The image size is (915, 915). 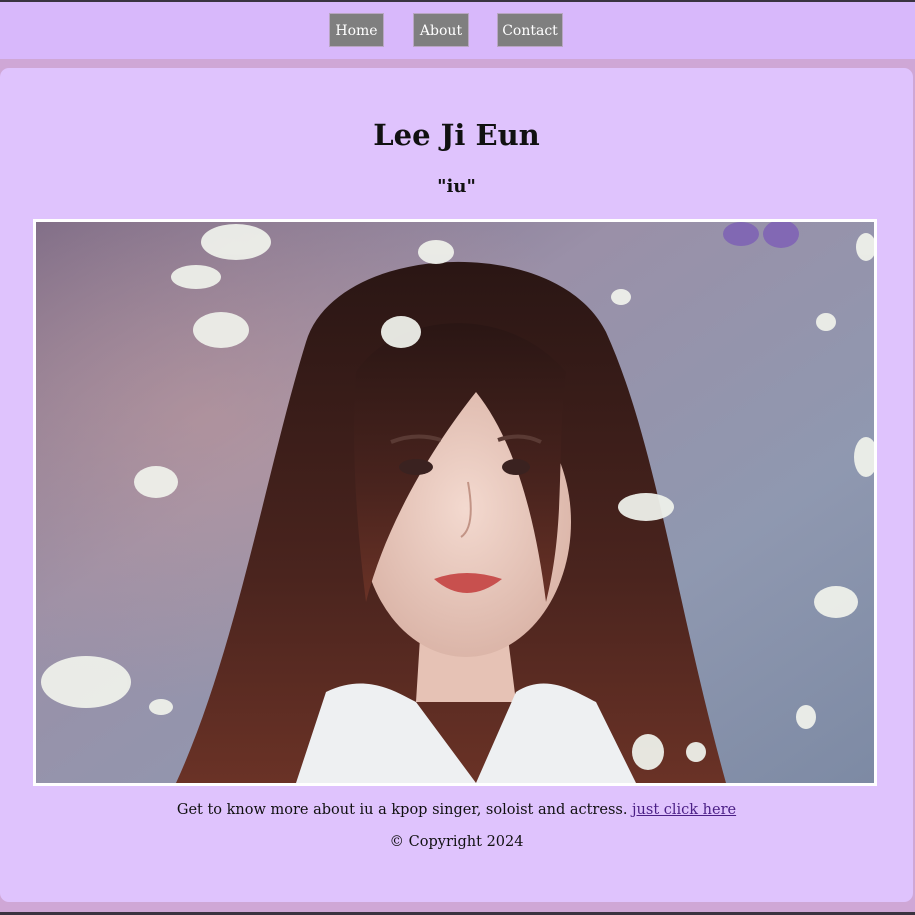 I want to click on about-link: just click here, so click(x=684, y=810).